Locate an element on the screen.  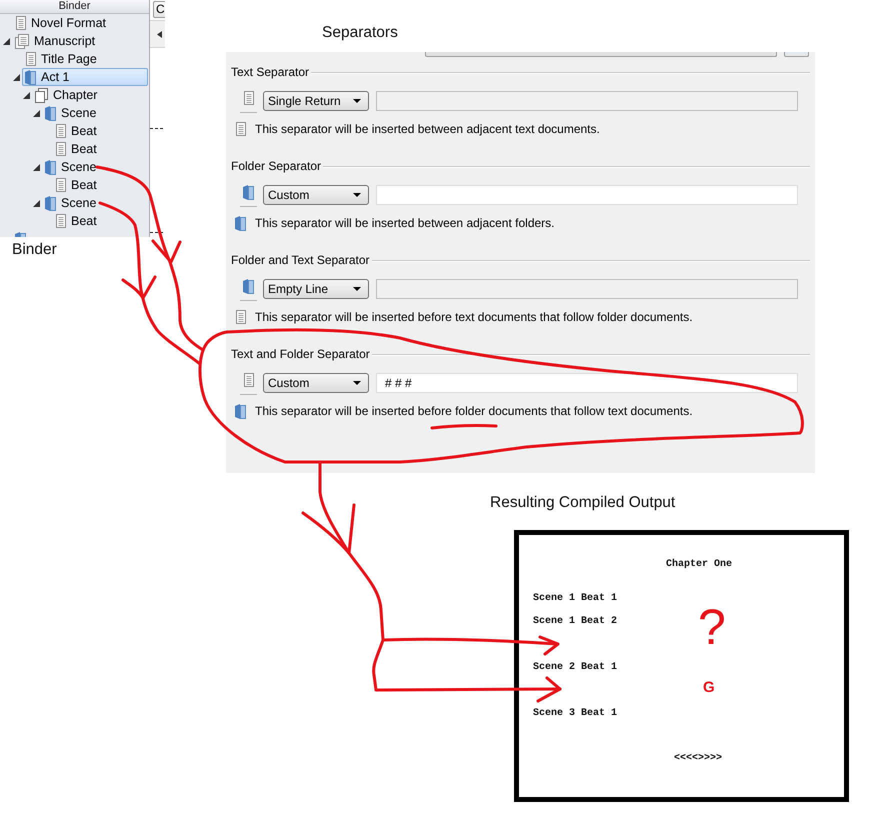
text-field: # # # is located at coordinates (587, 383).